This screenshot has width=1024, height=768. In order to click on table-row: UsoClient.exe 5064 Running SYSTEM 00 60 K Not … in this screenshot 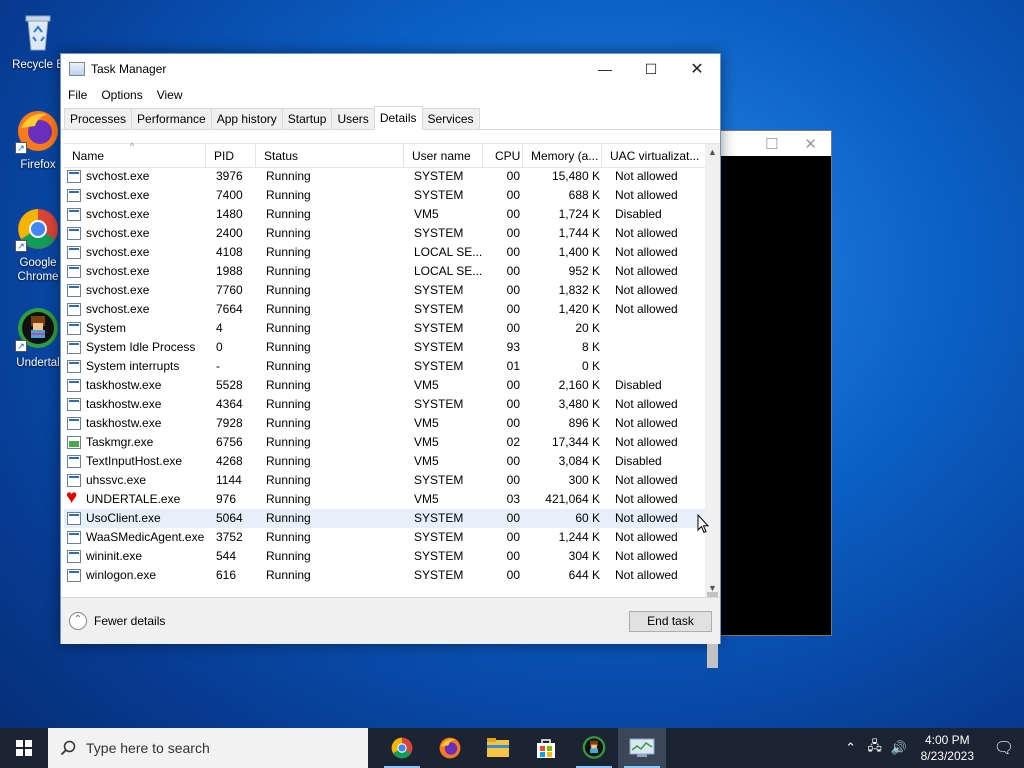, I will do `click(384, 518)`.